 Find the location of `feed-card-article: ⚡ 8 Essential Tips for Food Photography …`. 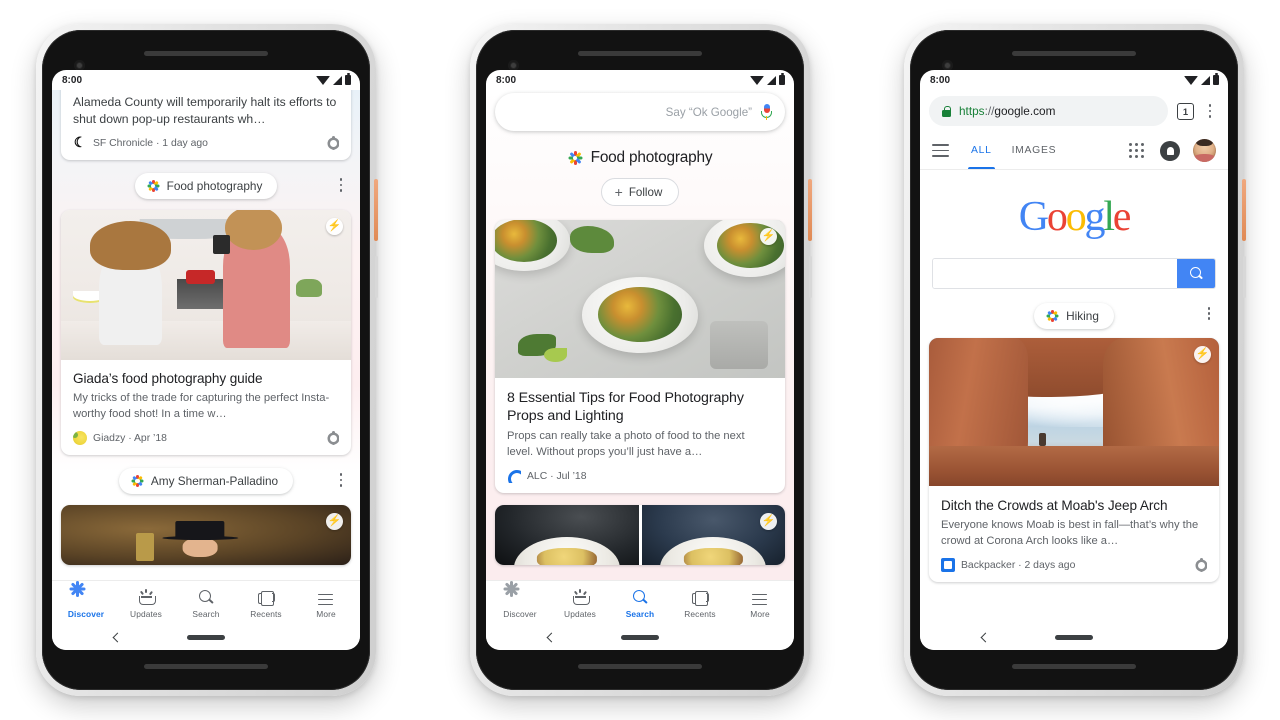

feed-card-article: ⚡ 8 Essential Tips for Food Photography … is located at coordinates (640, 356).